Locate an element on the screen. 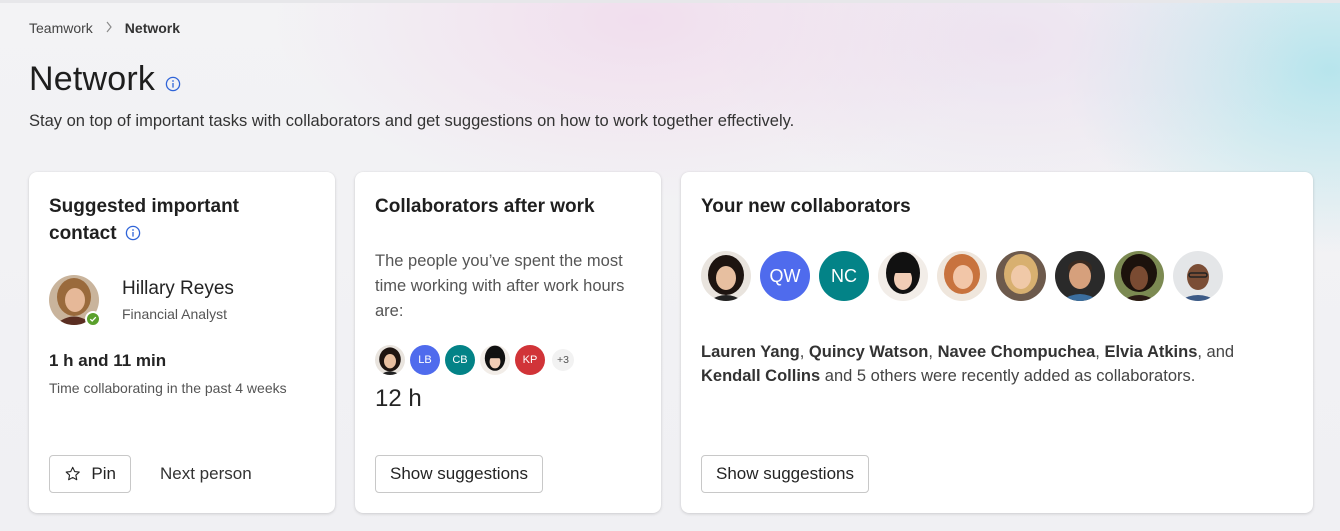 The image size is (1340, 531). avatar-initials: CB is located at coordinates (460, 360).